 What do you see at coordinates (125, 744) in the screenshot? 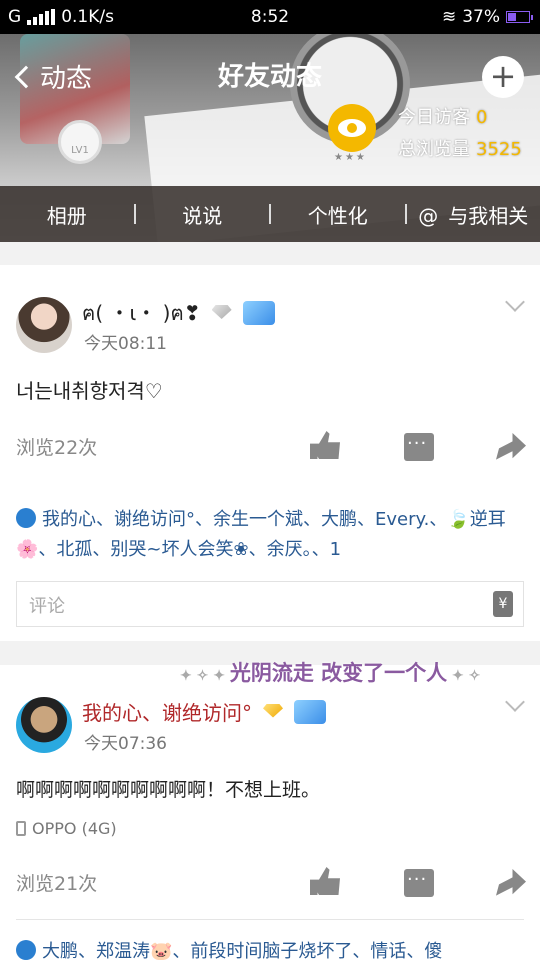
I see `post-time: 今天07:36` at bounding box center [125, 744].